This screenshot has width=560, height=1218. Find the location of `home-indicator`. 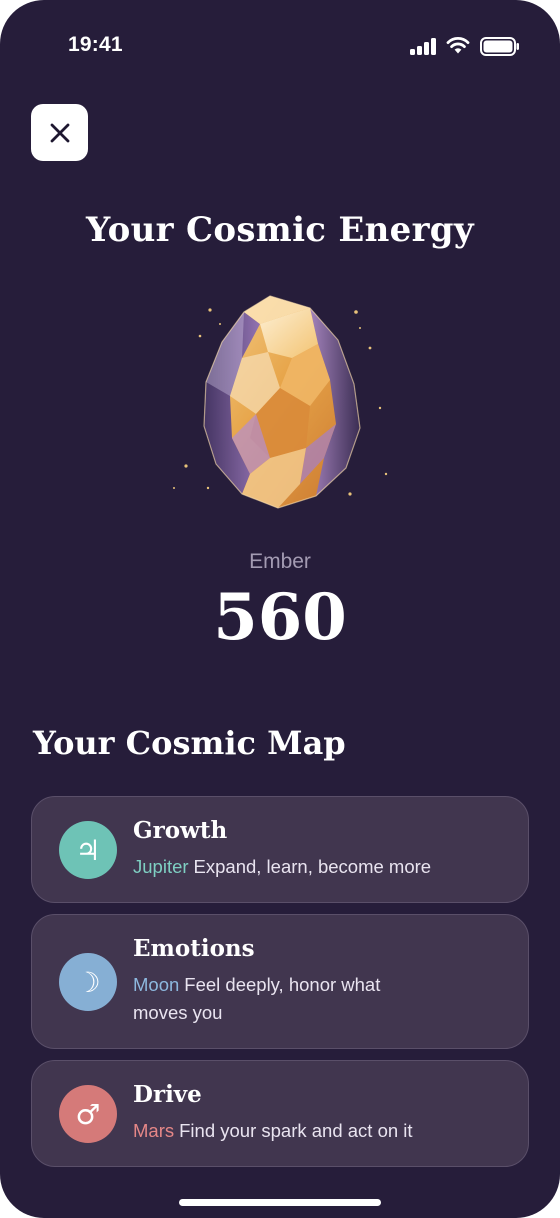

home-indicator is located at coordinates (280, 1202).